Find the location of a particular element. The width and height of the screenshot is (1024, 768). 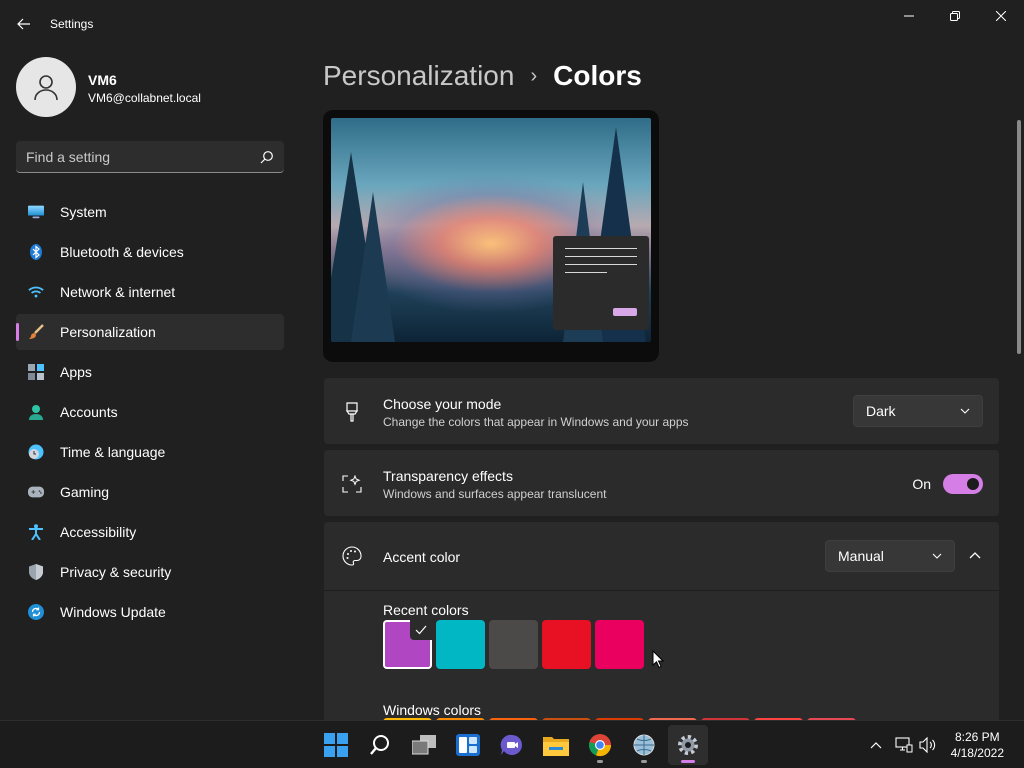

file-explorer-button is located at coordinates (556, 745).